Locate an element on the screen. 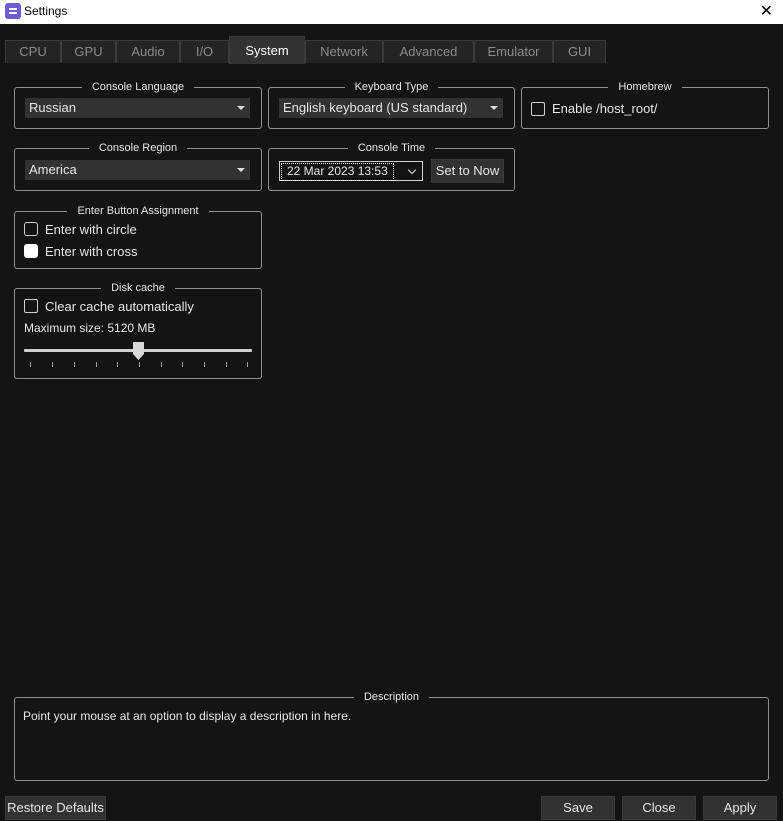  enter-with-cross-radio is located at coordinates (31, 251).